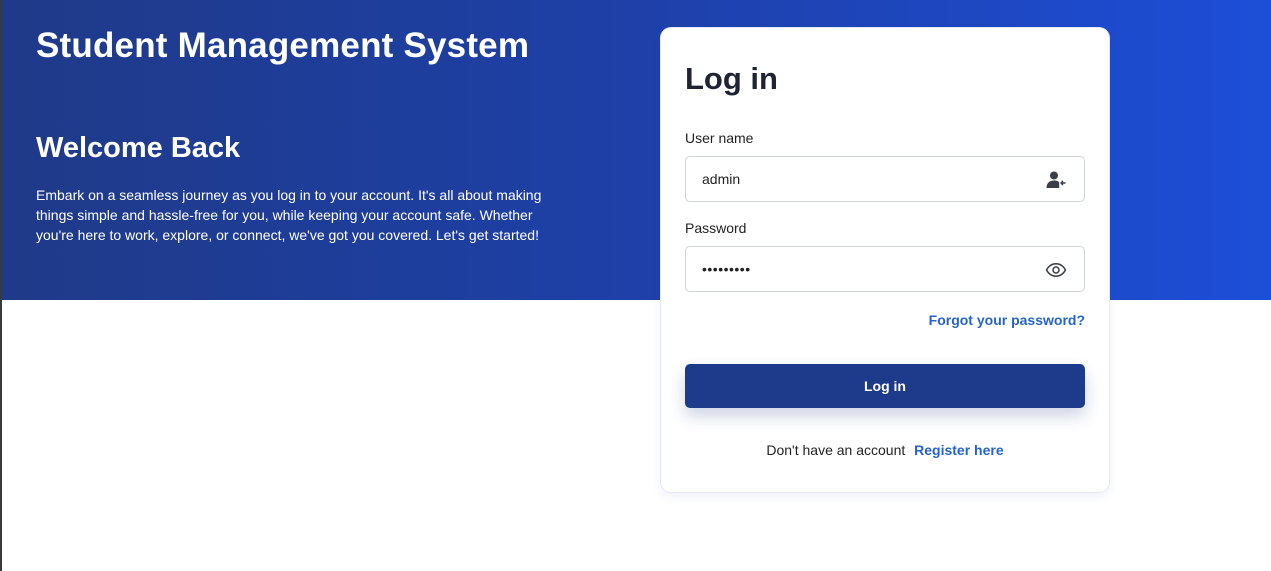 This screenshot has height=571, width=1271. I want to click on user-icon, so click(1056, 180).